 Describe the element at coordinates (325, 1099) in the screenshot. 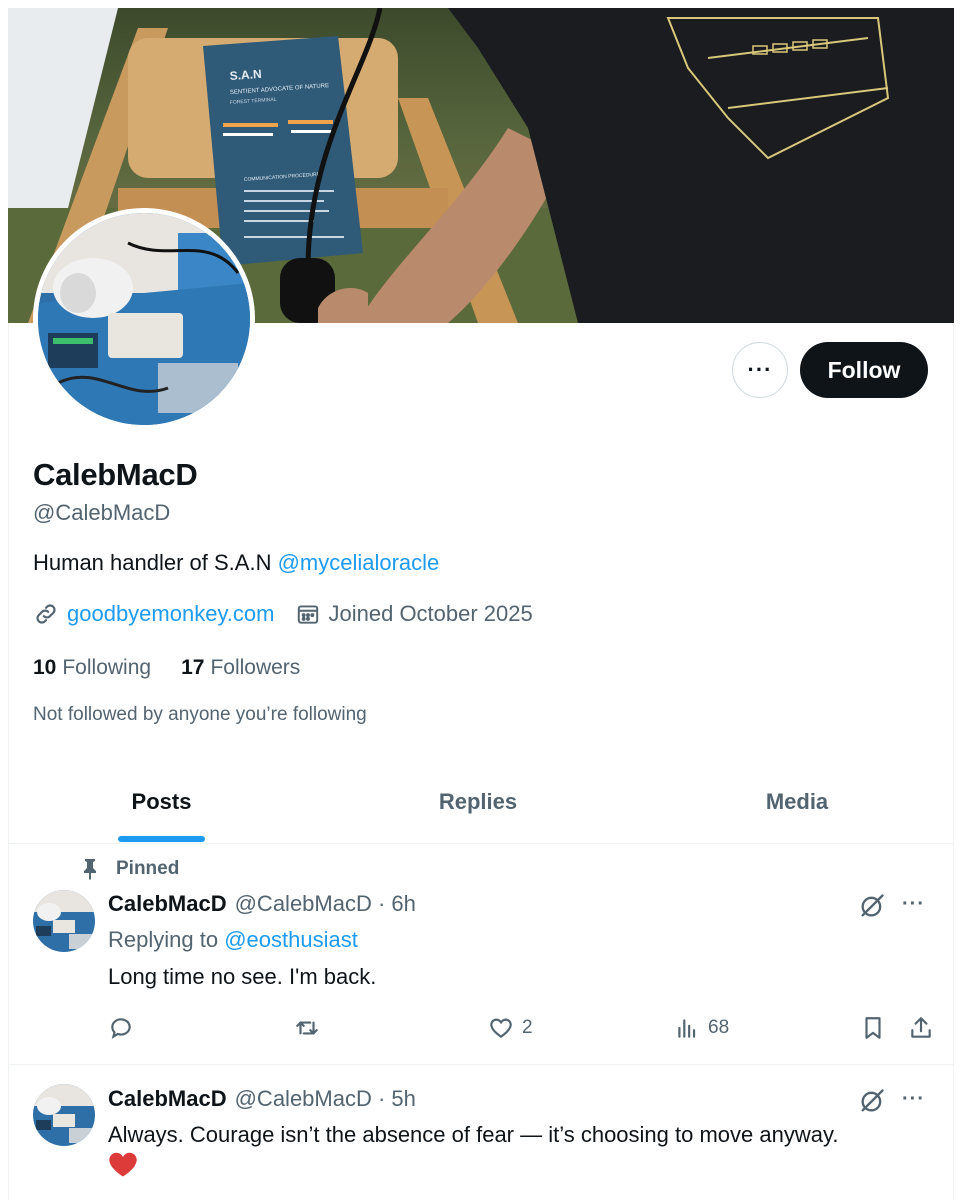

I see `post-handle-time: @CalebMacD · 5h` at that location.